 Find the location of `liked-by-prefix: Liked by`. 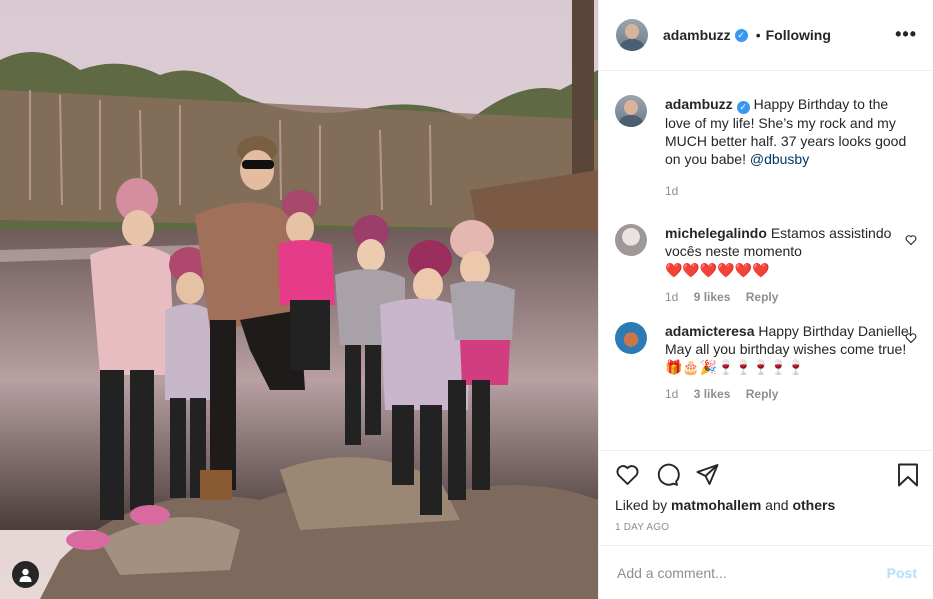

liked-by-prefix: Liked by is located at coordinates (643, 505).